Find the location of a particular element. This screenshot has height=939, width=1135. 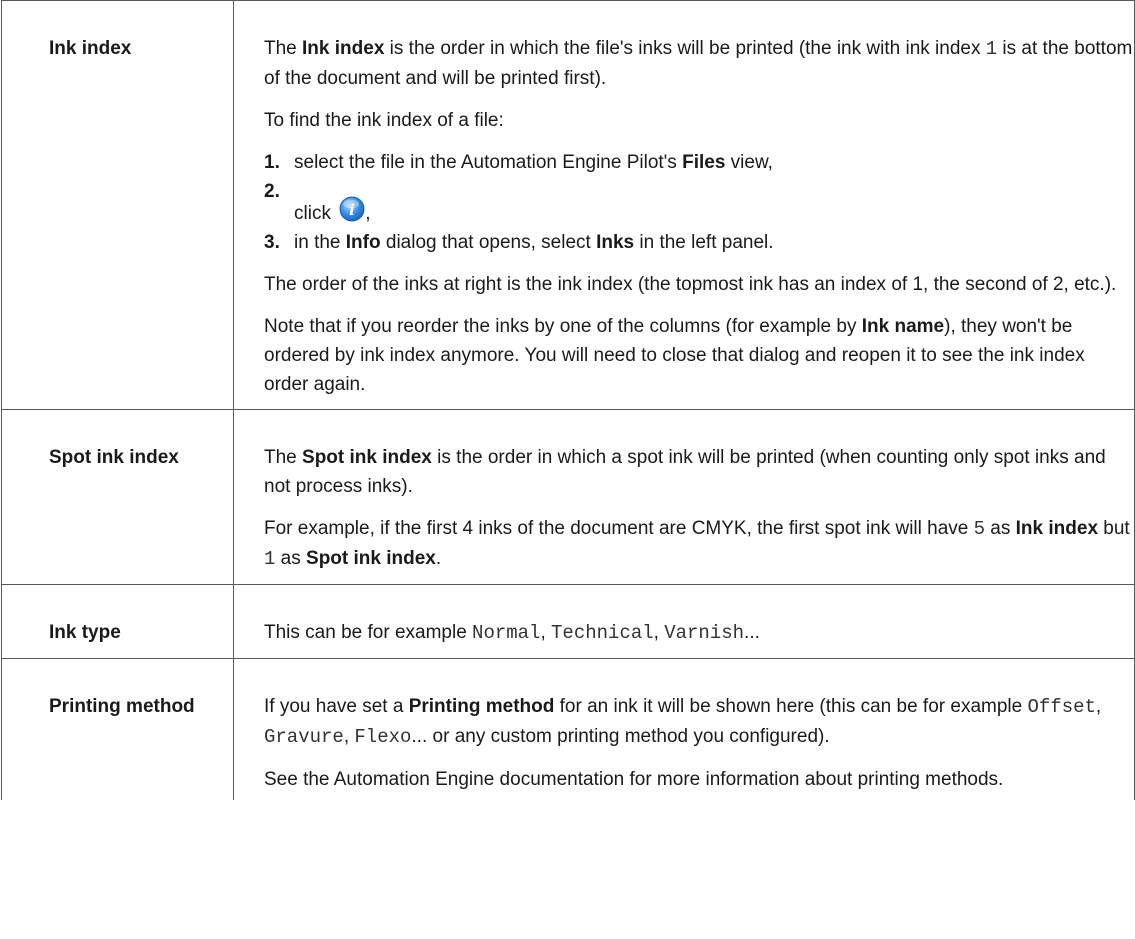

find-ink-index-intro: To find the ink index of a file: is located at coordinates (384, 120).